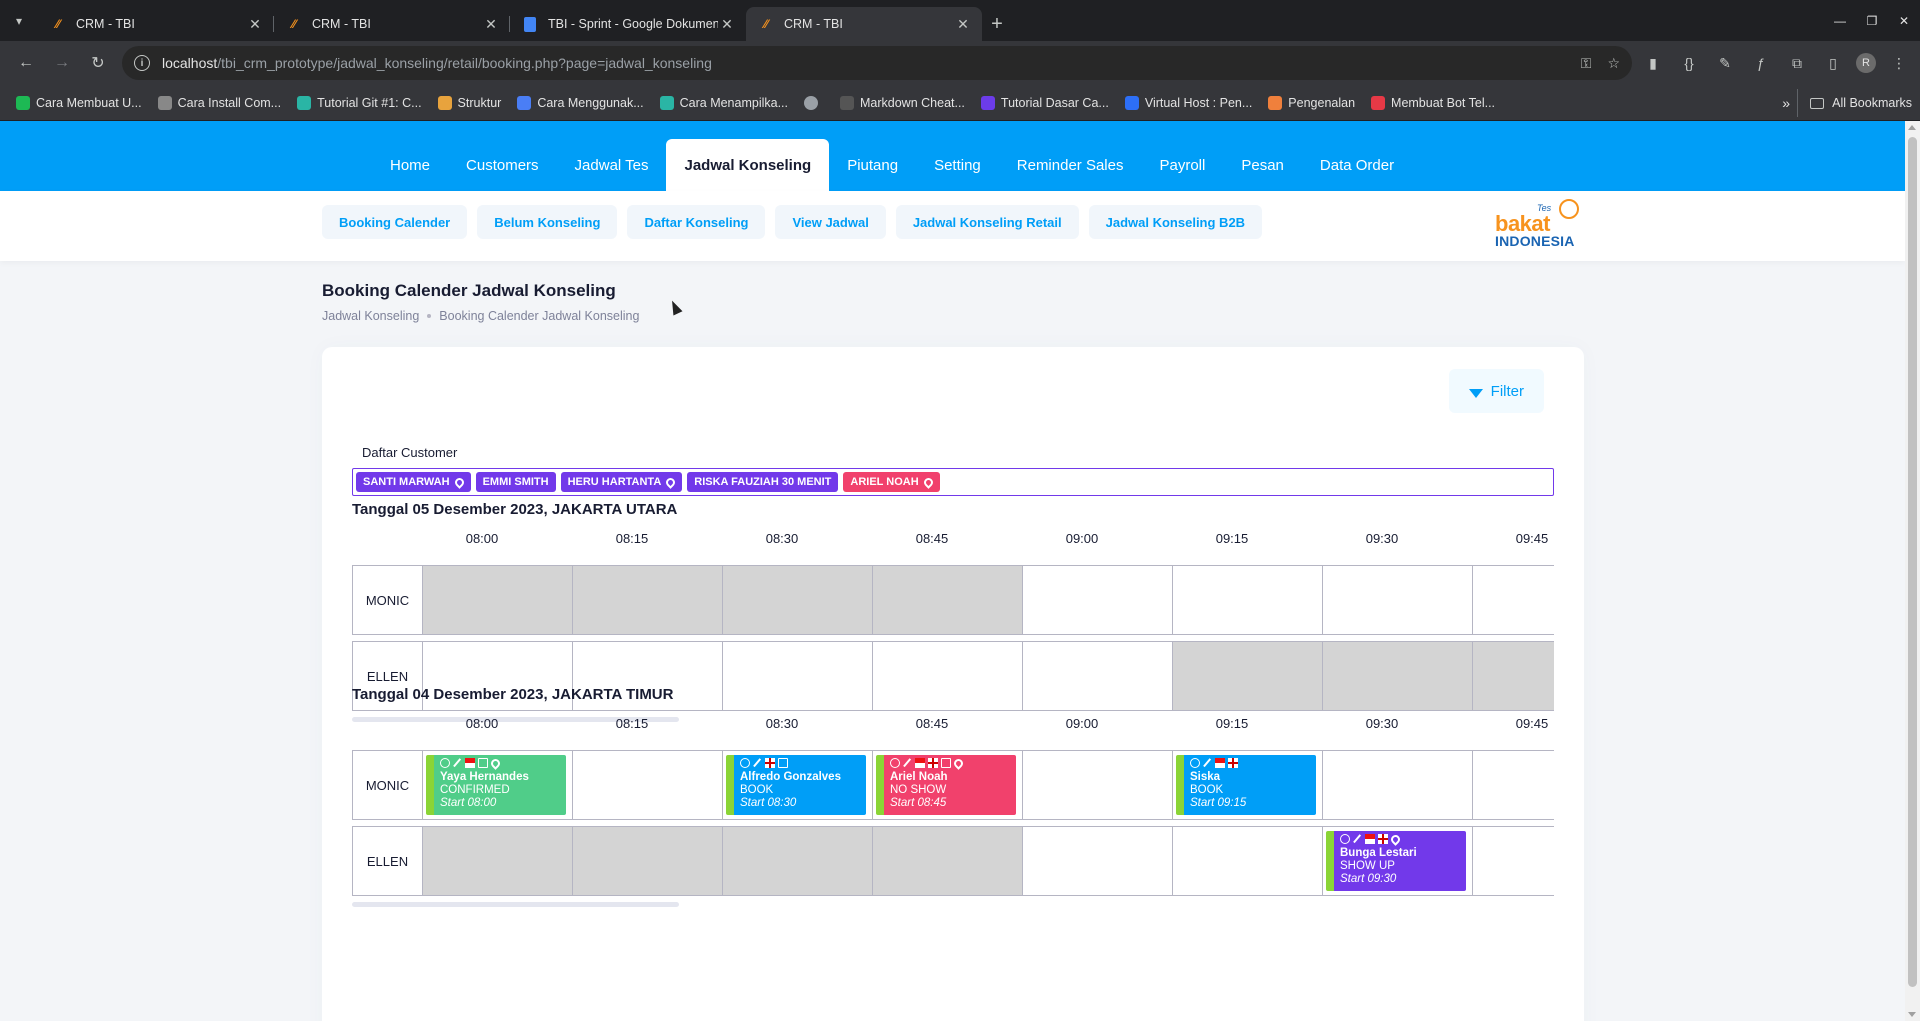  What do you see at coordinates (1899, 63) in the screenshot?
I see `browser-menu-icon: ⋮` at bounding box center [1899, 63].